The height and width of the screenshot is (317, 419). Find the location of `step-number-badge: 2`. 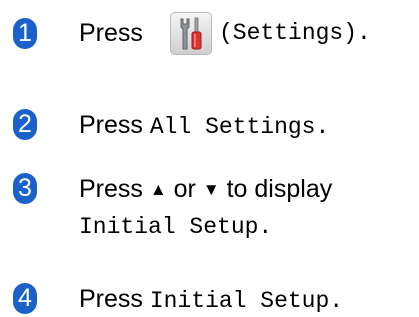

step-number-badge: 2 is located at coordinates (25, 124).